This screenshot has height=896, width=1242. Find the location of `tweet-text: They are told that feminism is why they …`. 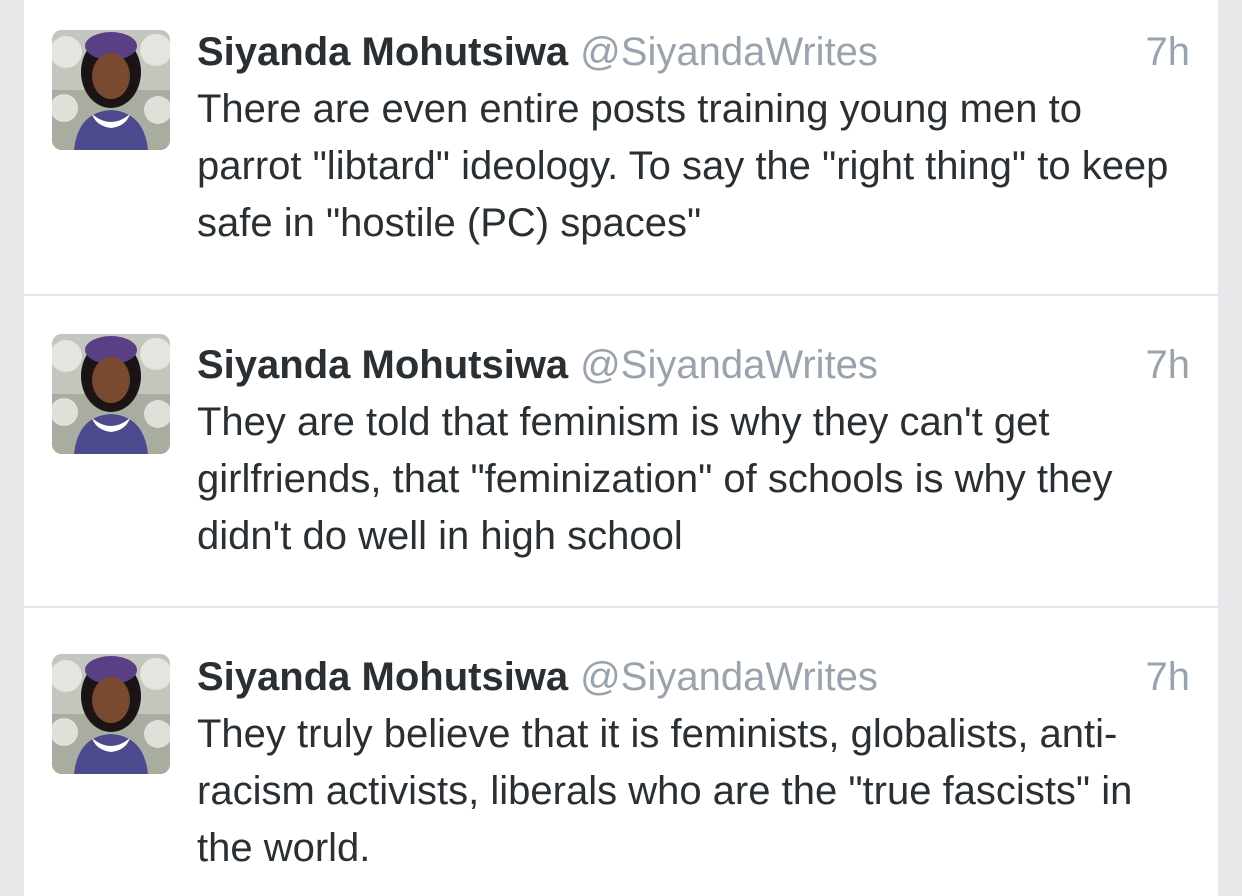

tweet-text: They are told that feminism is why they … is located at coordinates (655, 479).